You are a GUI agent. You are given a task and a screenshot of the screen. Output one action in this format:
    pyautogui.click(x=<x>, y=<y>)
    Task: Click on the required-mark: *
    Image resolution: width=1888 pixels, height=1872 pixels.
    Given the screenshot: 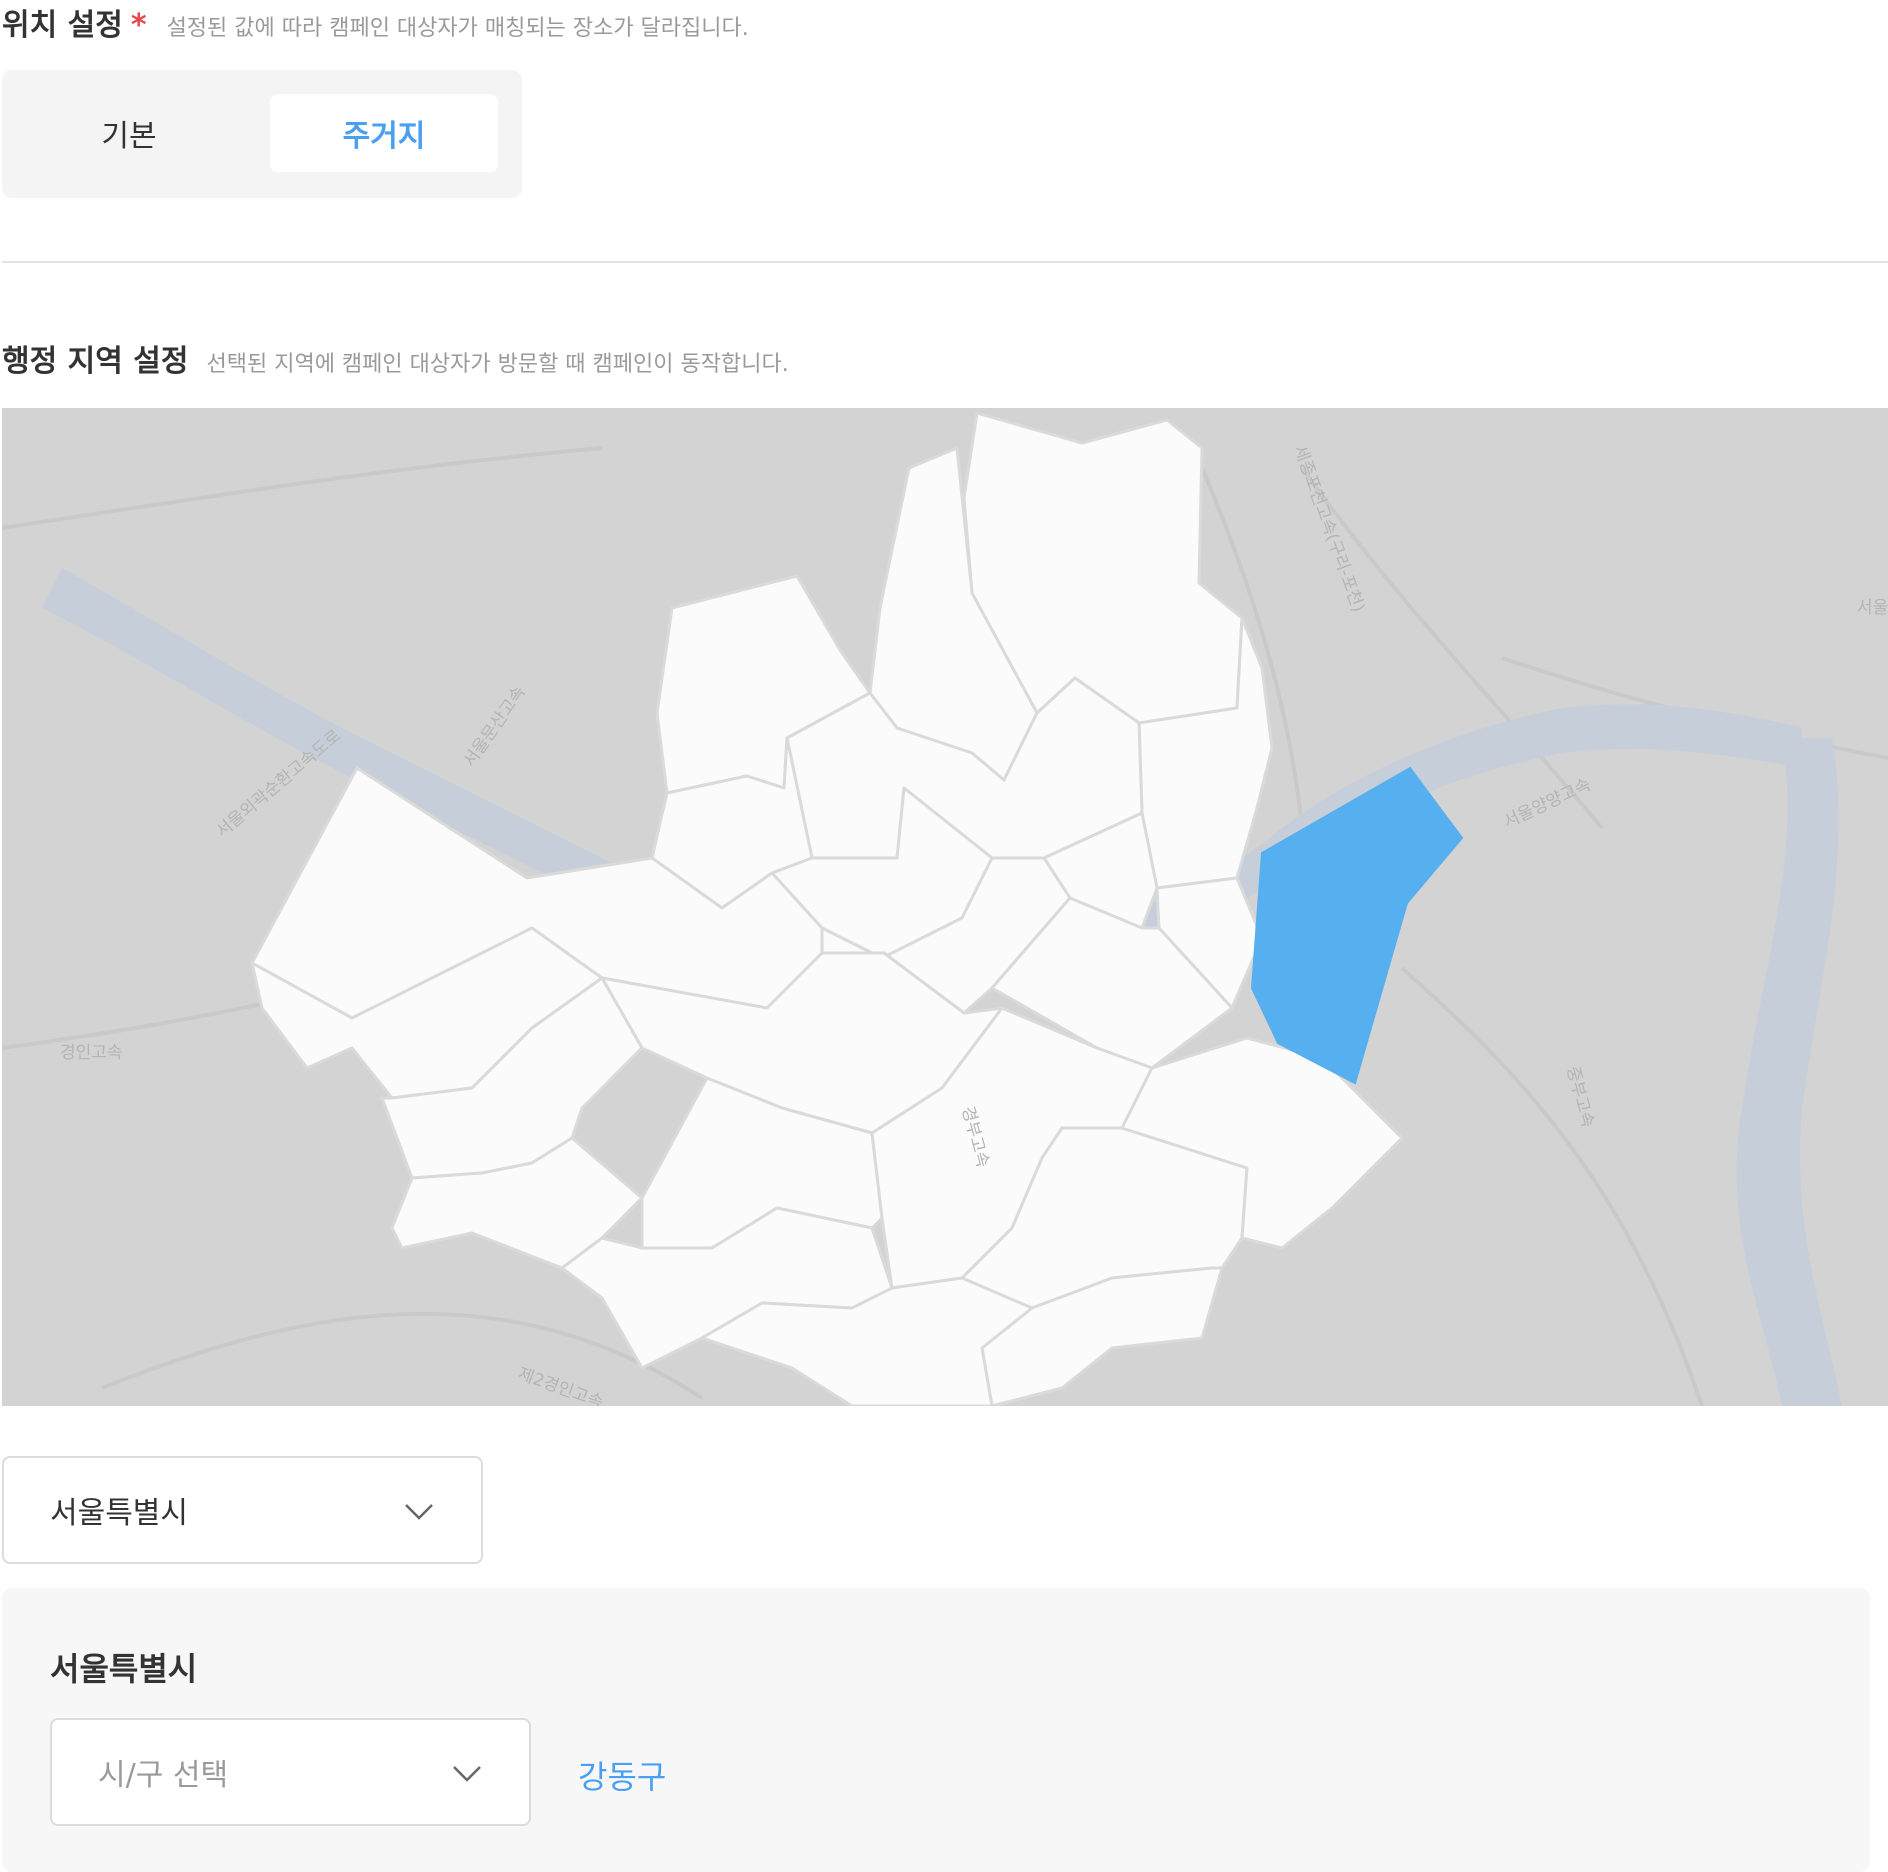 What is the action you would take?
    pyautogui.click(x=138, y=25)
    